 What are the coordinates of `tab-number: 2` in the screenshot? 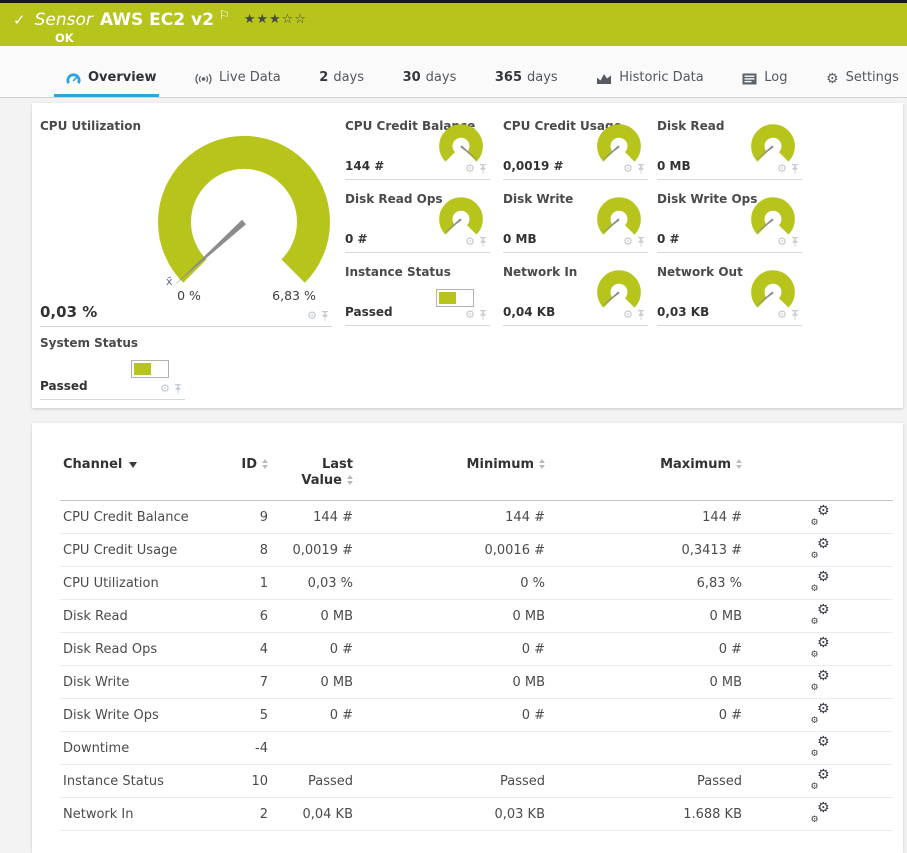 It's located at (324, 77).